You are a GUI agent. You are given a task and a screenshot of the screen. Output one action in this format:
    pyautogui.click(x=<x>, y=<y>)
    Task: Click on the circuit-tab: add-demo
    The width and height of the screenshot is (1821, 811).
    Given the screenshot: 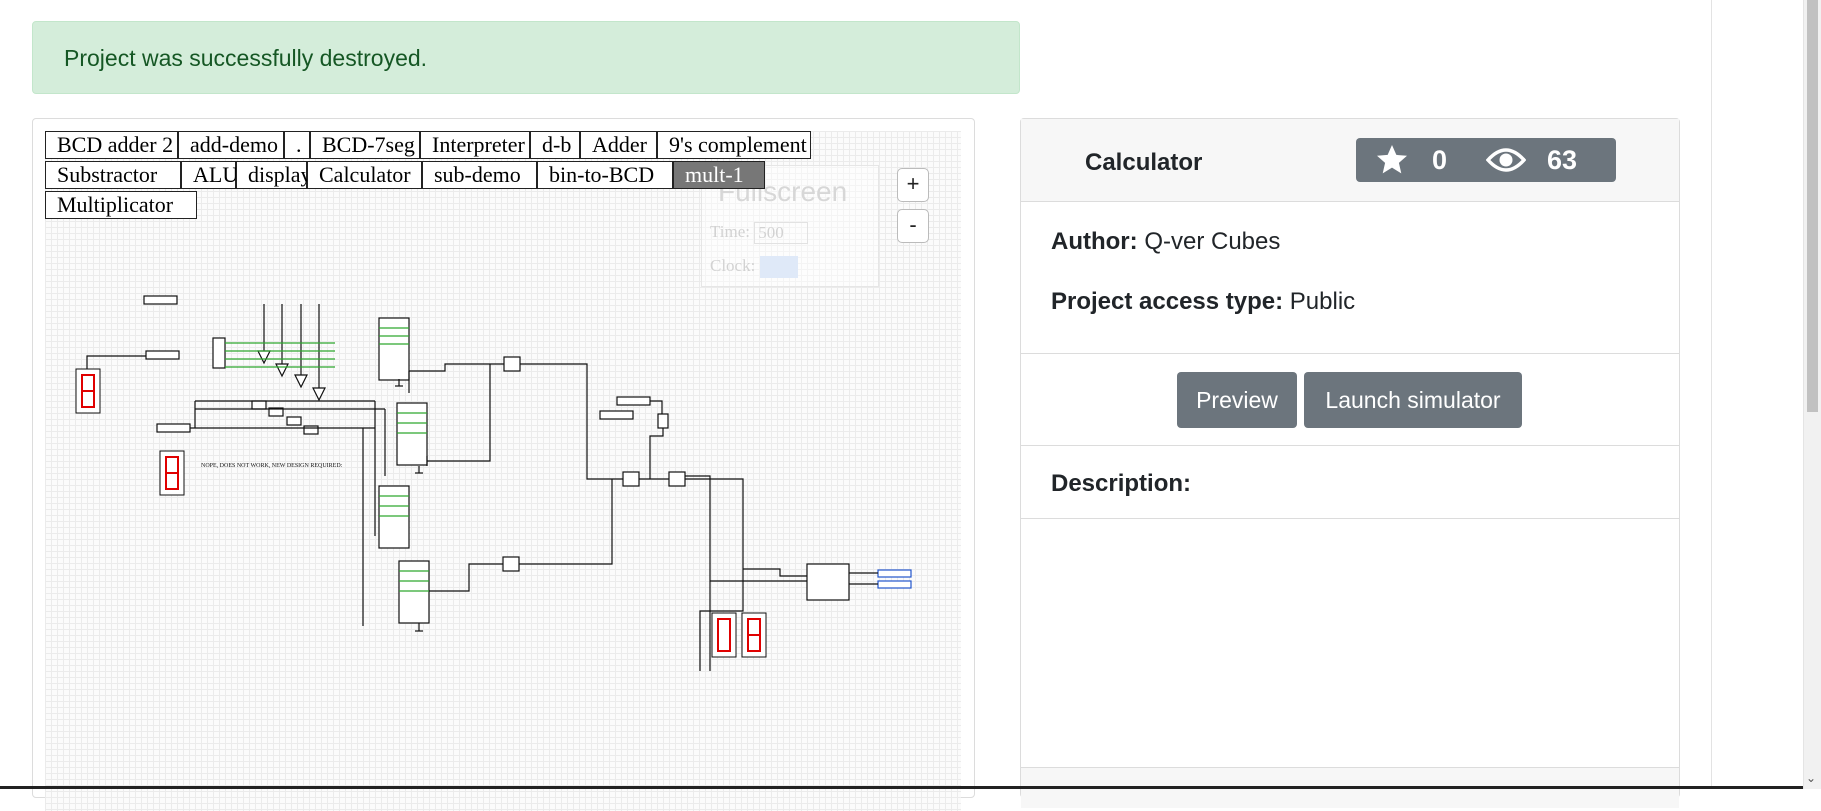 What is the action you would take?
    pyautogui.click(x=231, y=145)
    